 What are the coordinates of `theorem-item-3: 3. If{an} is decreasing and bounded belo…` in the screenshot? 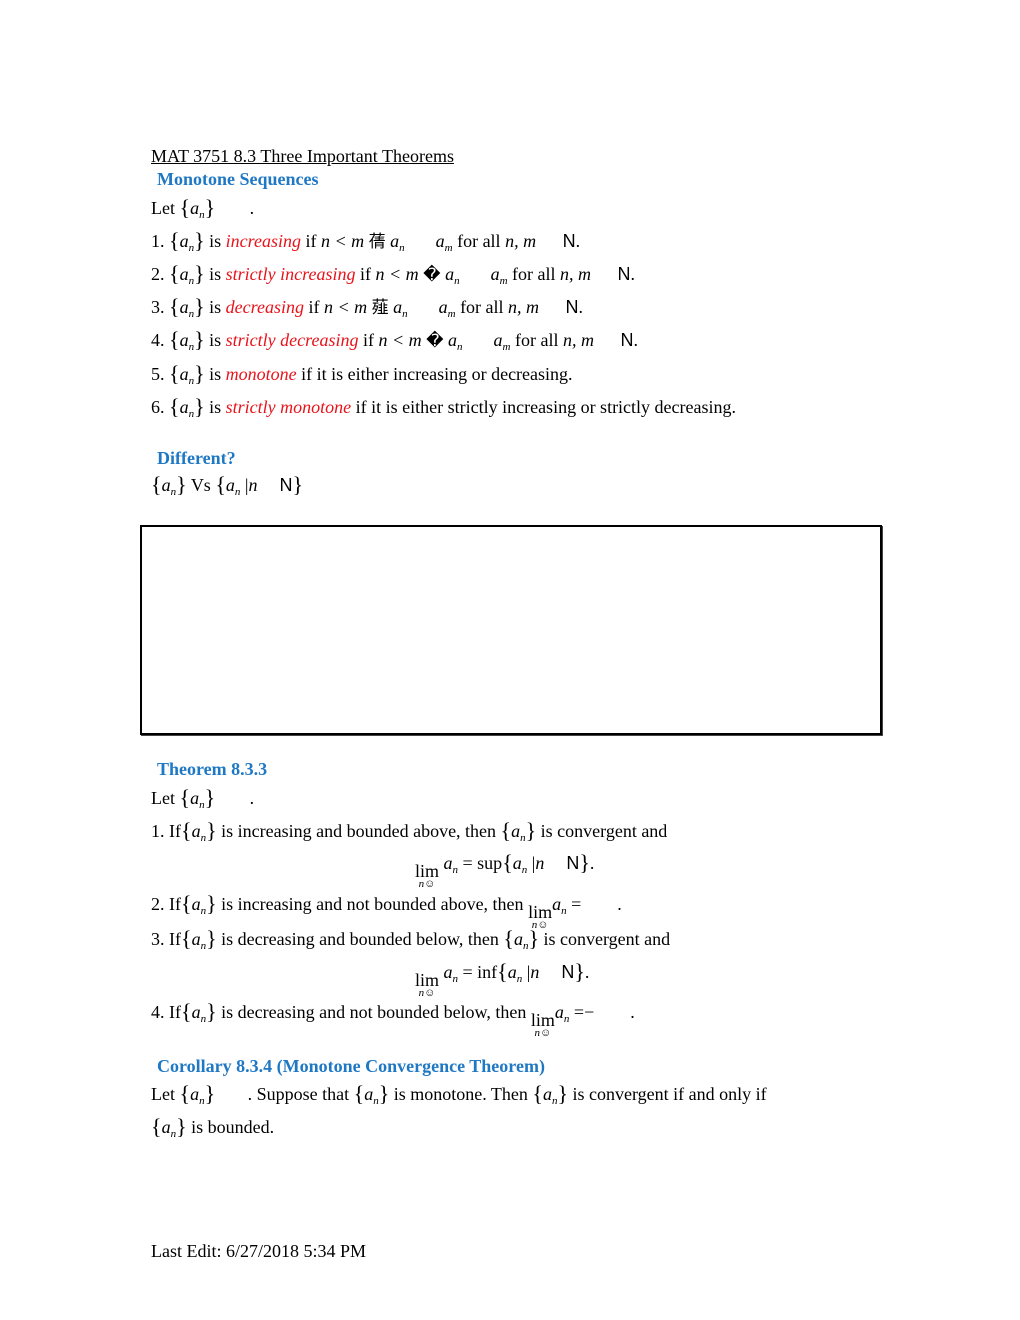 It's located at (411, 939).